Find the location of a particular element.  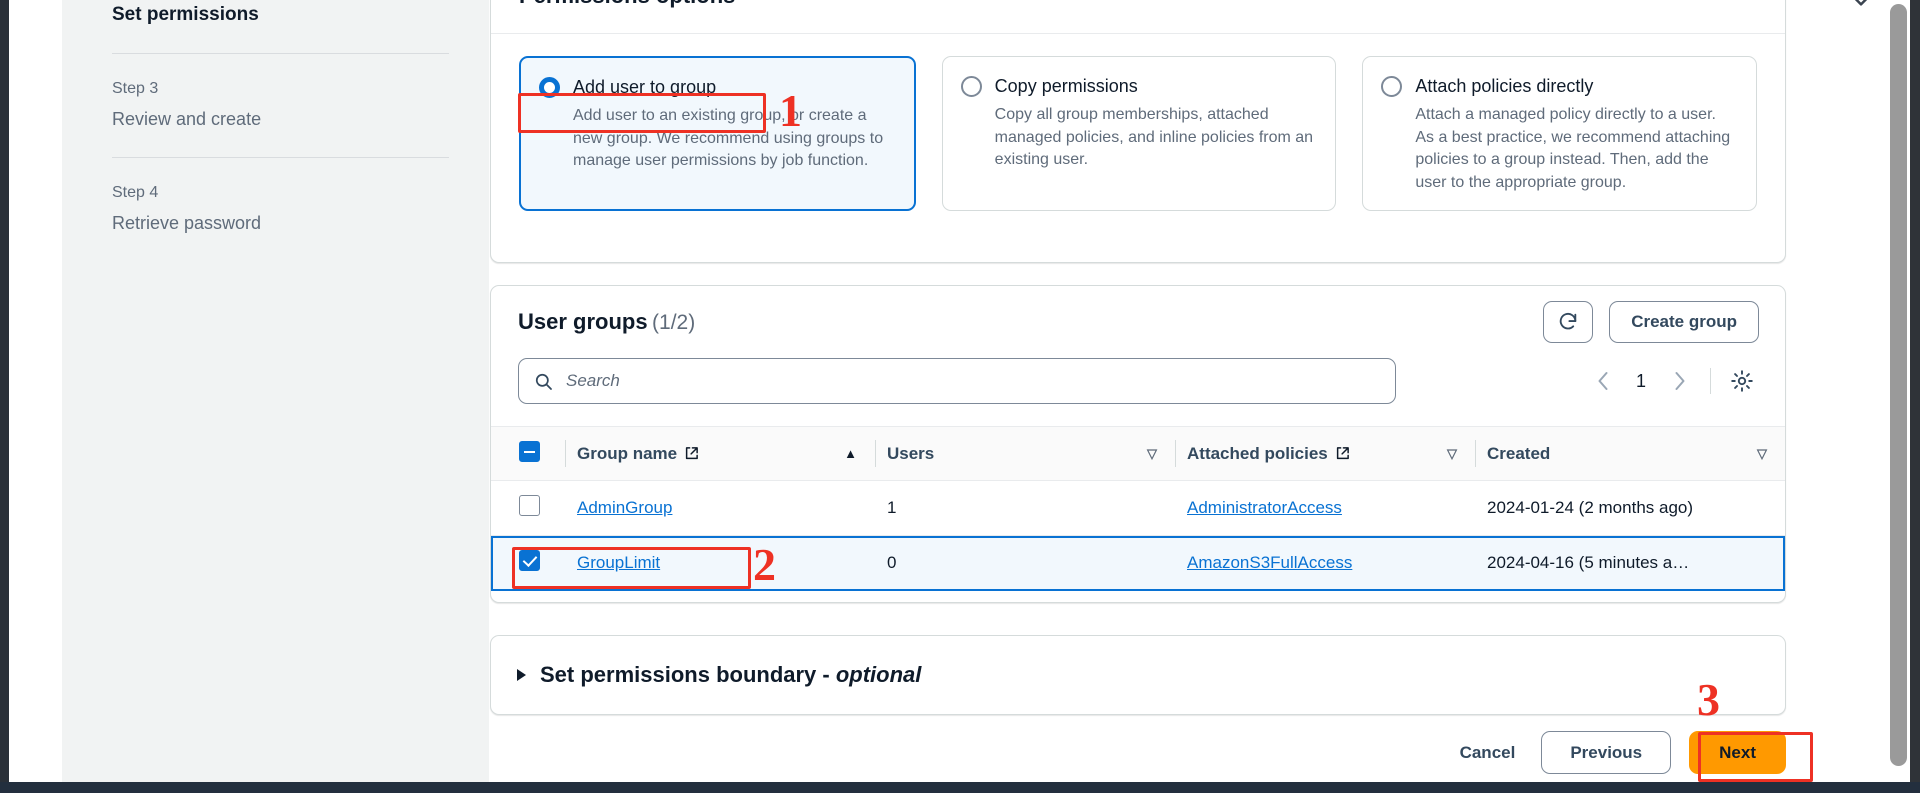

cancel-button: Cancel is located at coordinates (1488, 753).